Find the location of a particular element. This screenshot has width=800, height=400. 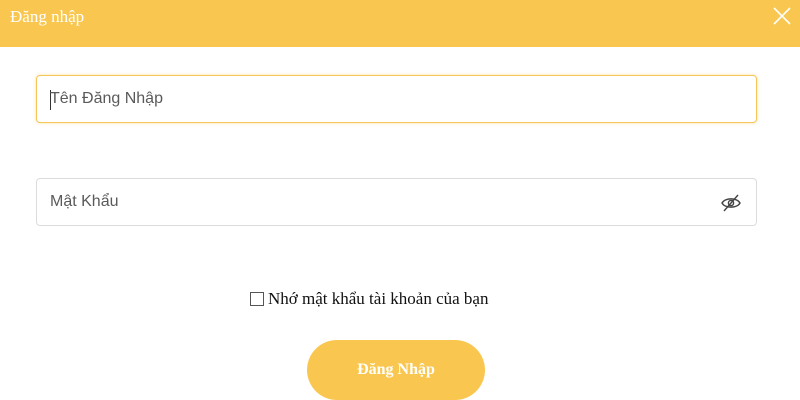

password-input is located at coordinates (375, 202).